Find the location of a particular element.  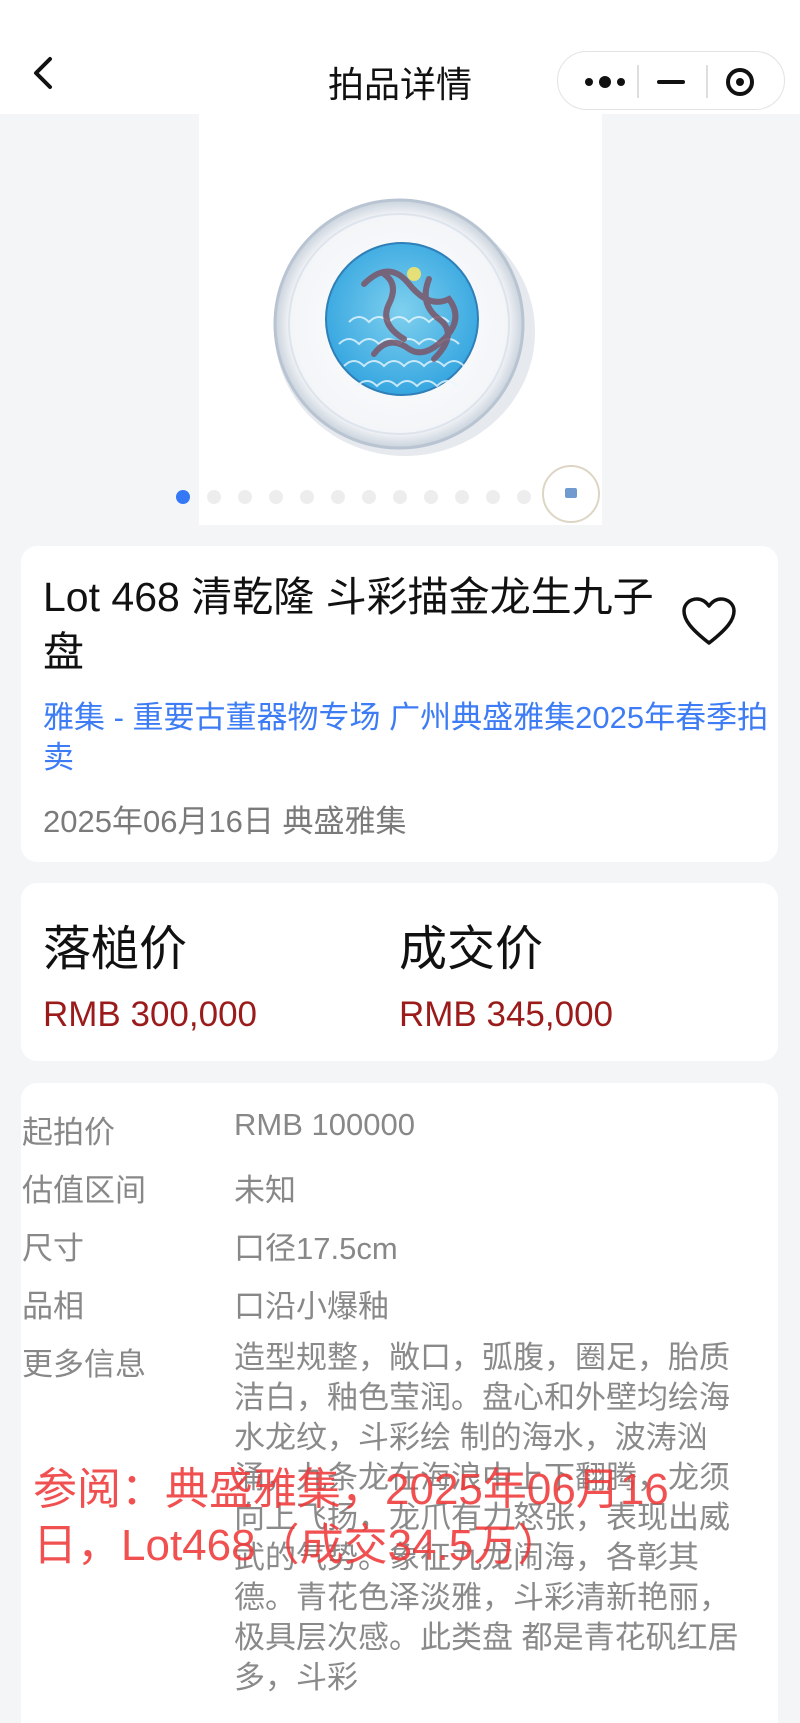

detail-value: RMB 100000 is located at coordinates (324, 1124).